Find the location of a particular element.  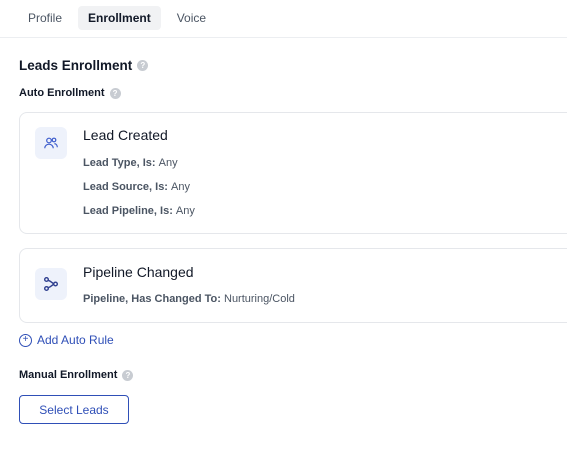

condition-key: Pipeline, Has Changed To: is located at coordinates (152, 299).